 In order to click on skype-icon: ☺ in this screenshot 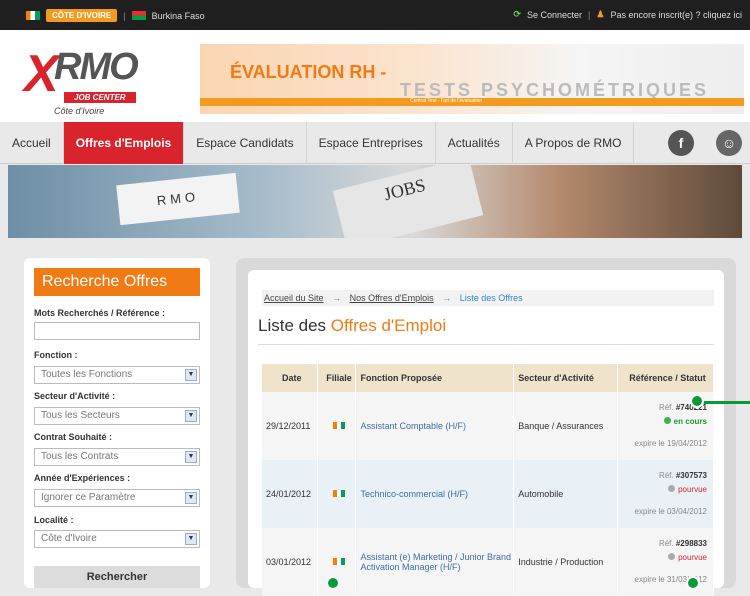, I will do `click(729, 143)`.